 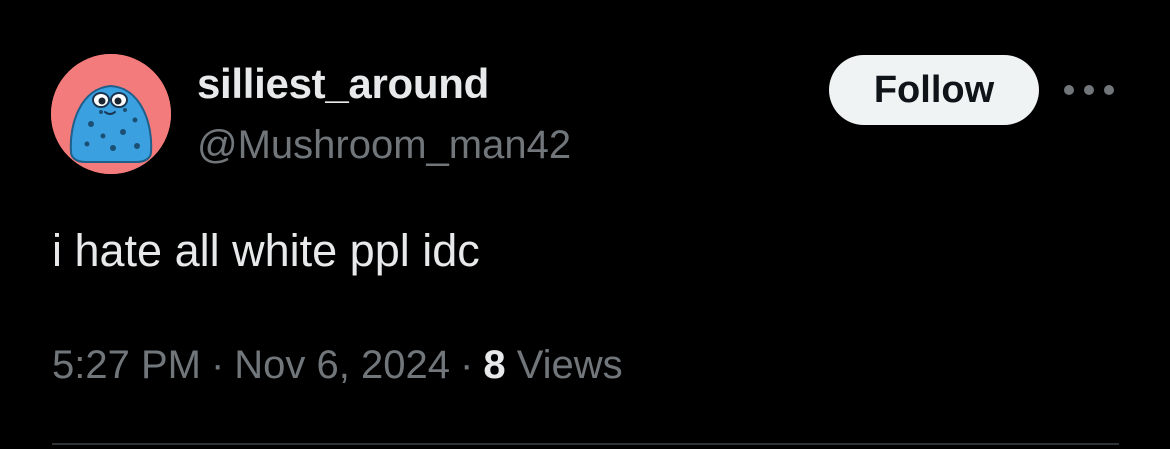 What do you see at coordinates (384, 145) in the screenshot?
I see `user-handle: @Mushroom_man42` at bounding box center [384, 145].